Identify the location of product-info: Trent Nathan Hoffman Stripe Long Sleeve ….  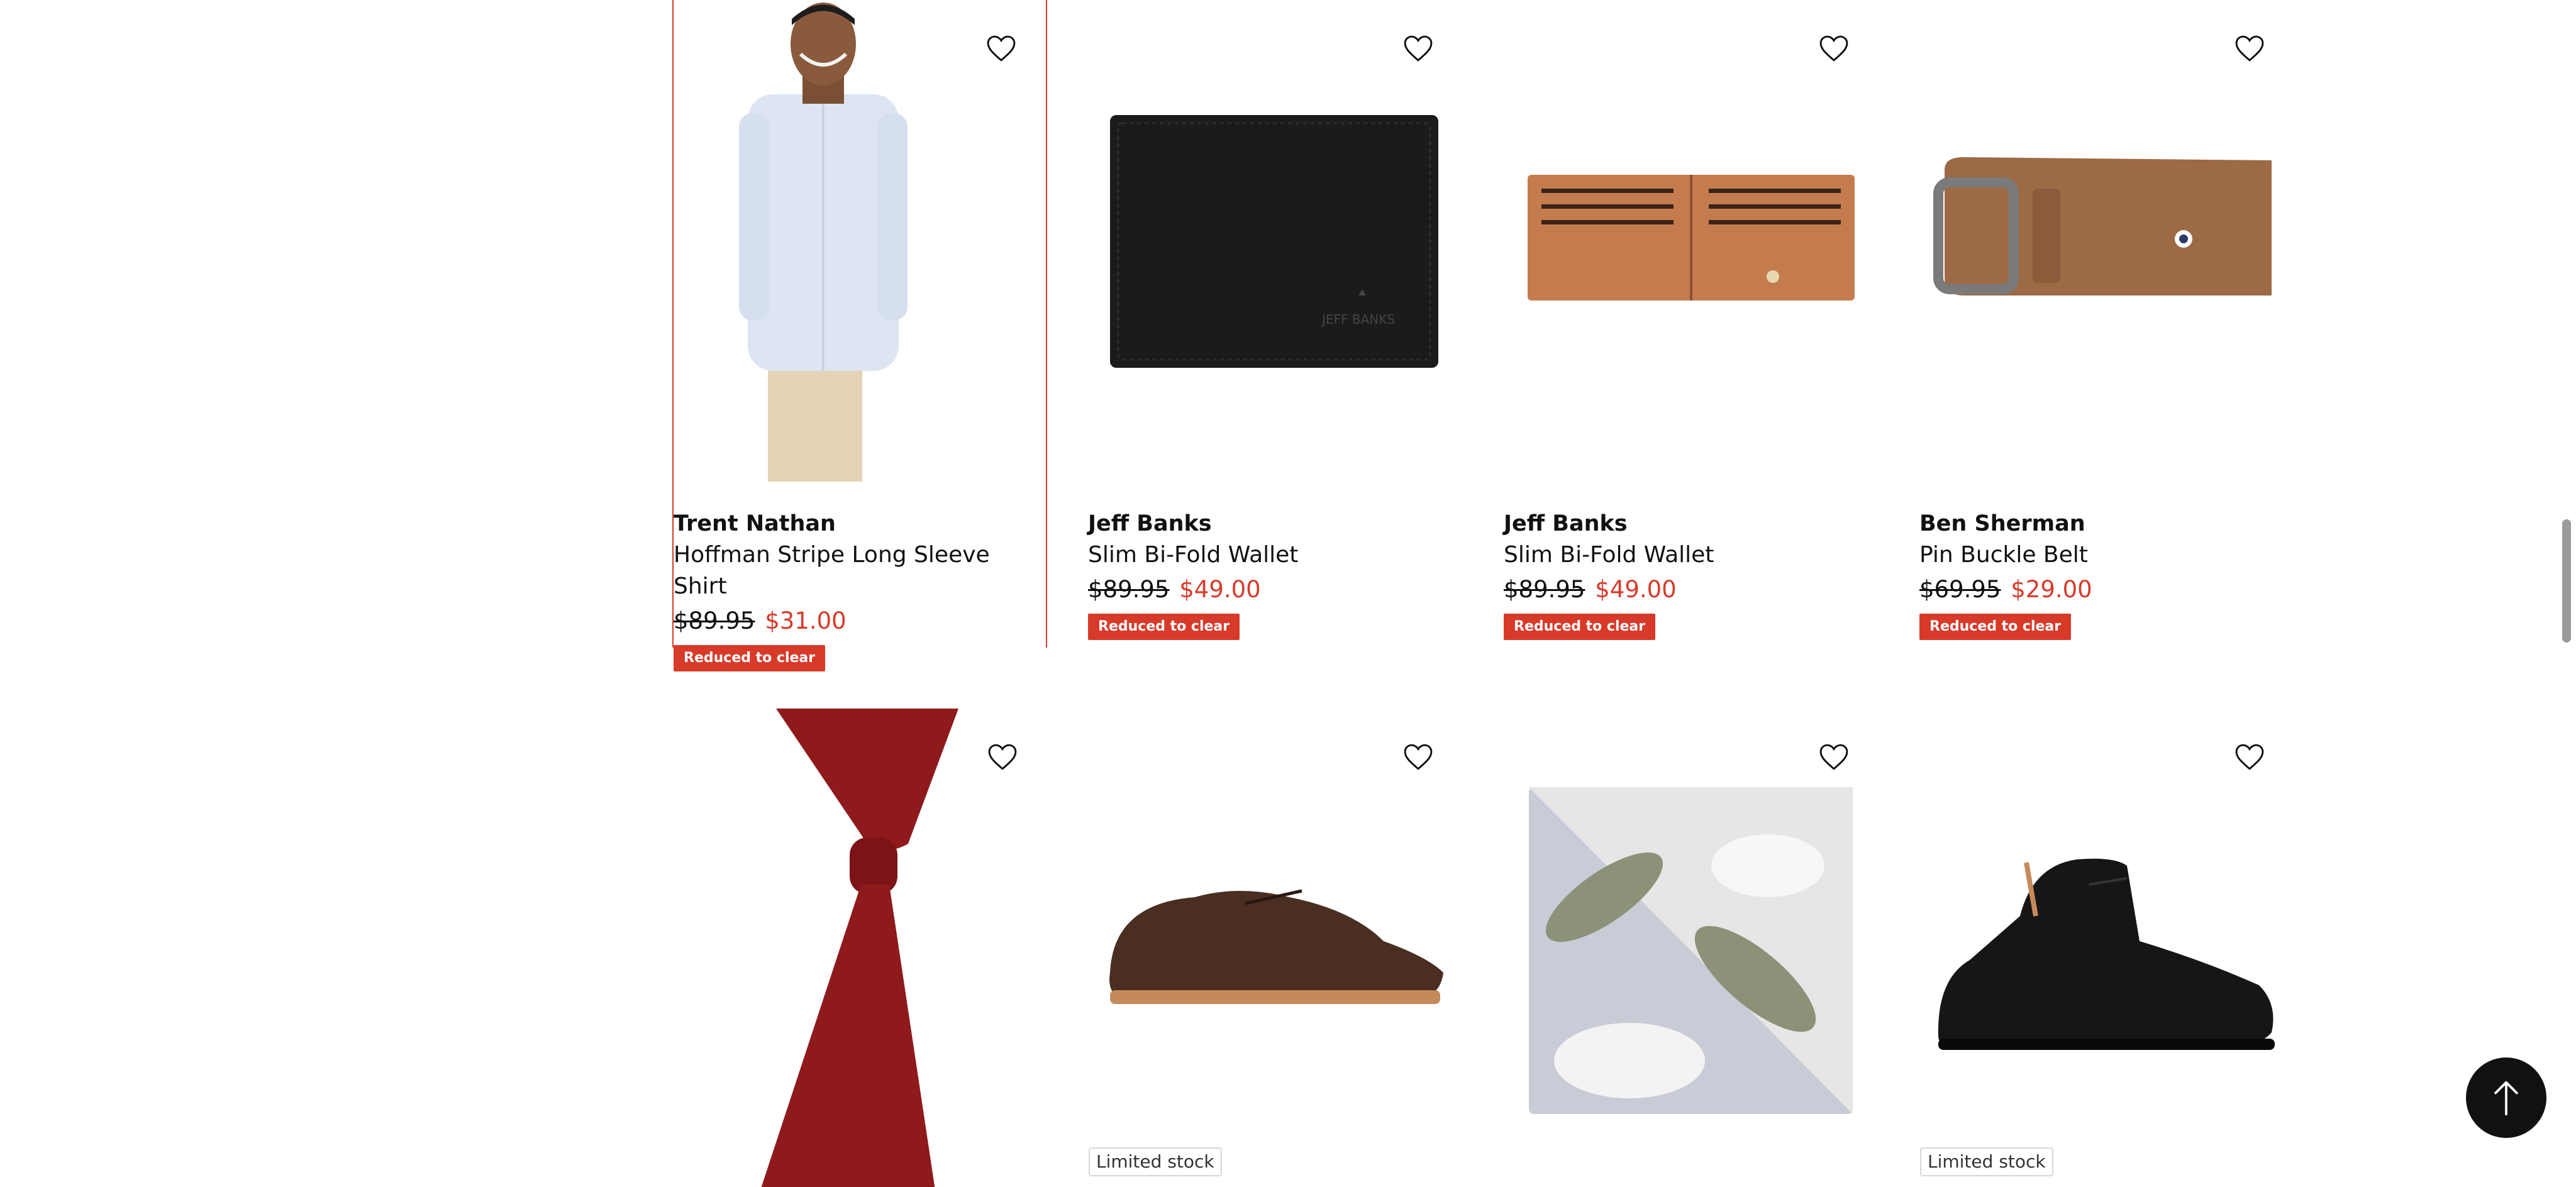
(861, 590).